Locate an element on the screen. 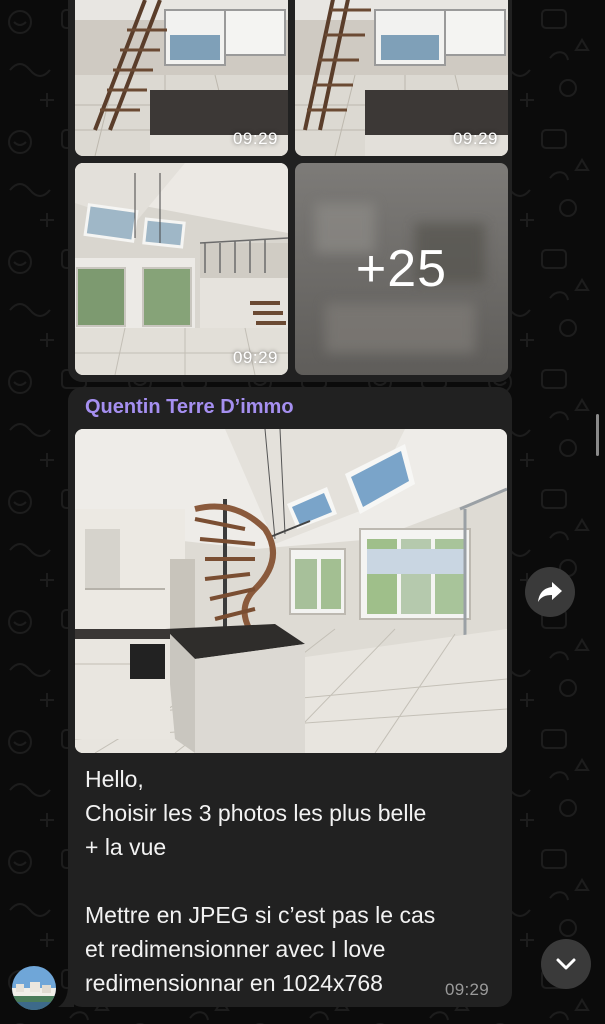 Image resolution: width=605 pixels, height=1024 pixels. chevron-down-icon is located at coordinates (566, 964).